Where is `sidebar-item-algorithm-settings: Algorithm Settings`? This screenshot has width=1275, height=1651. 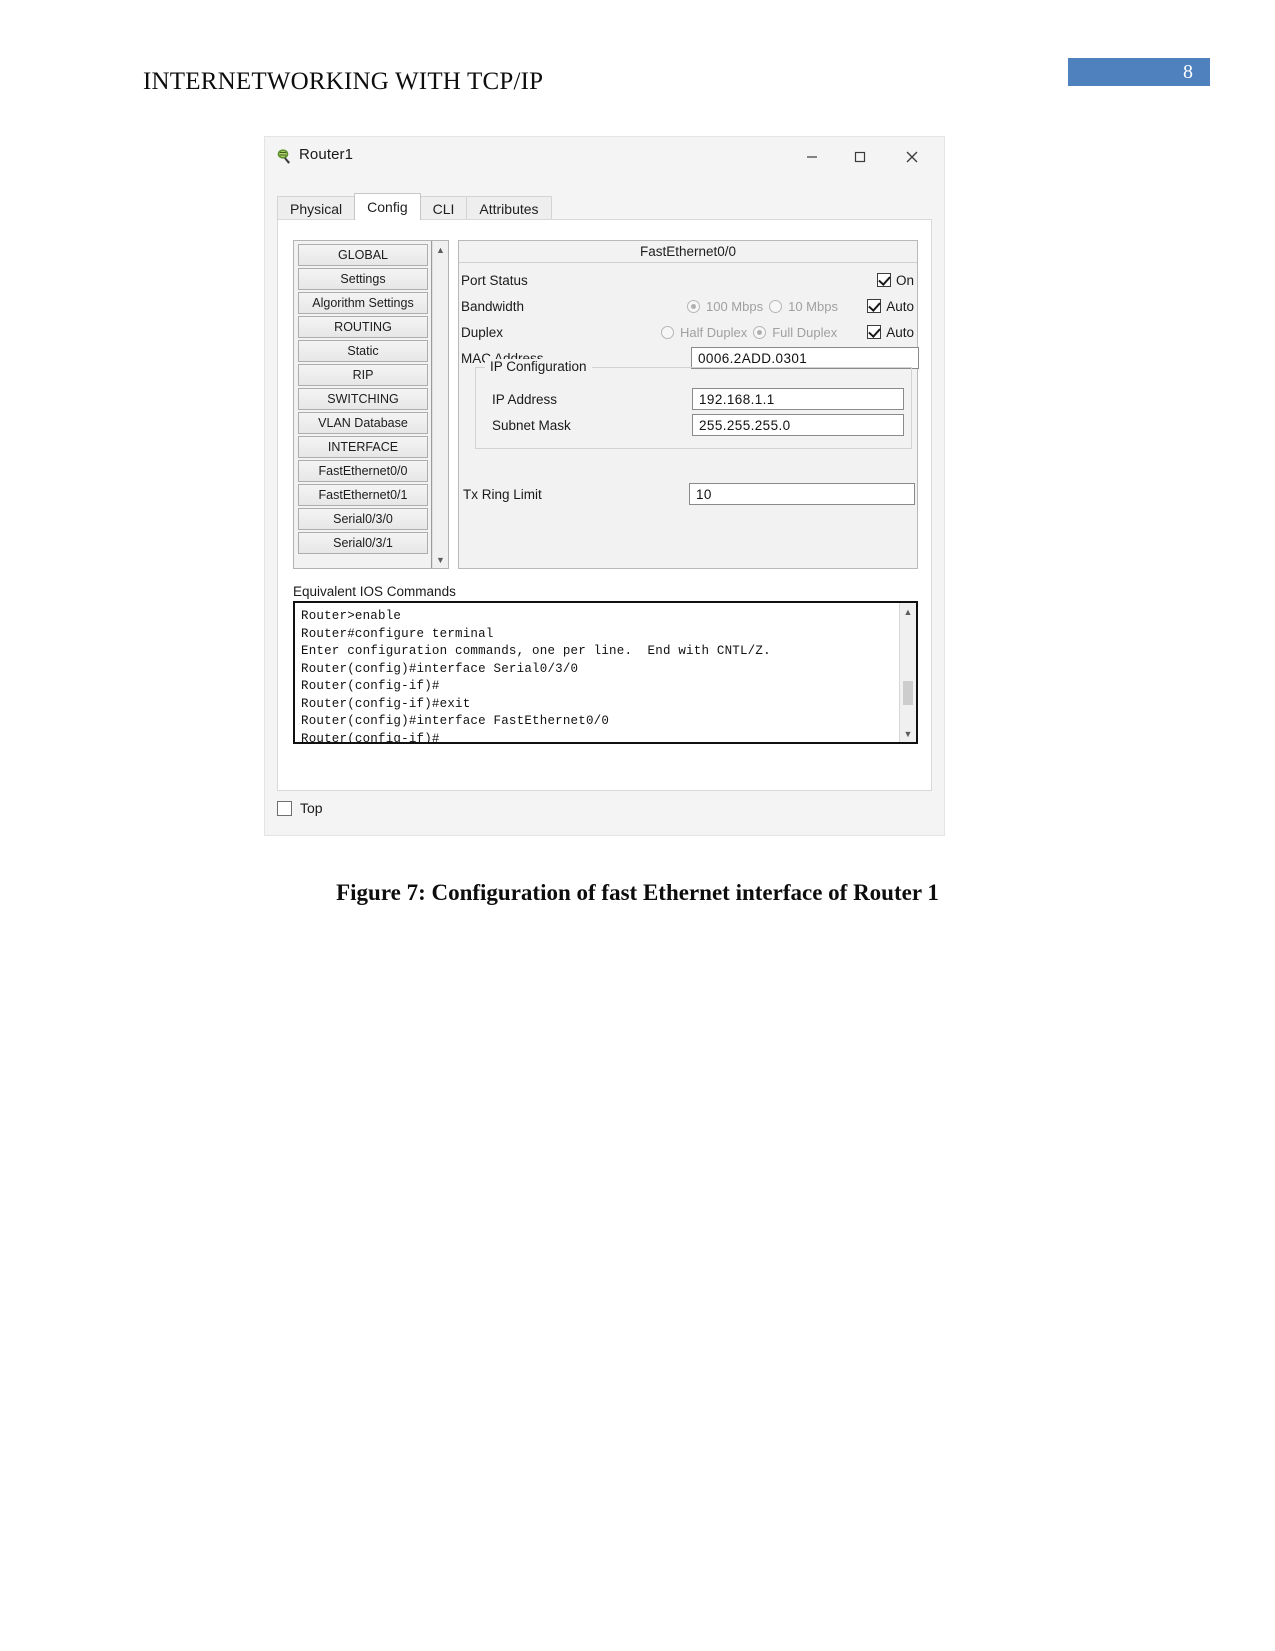
sidebar-item-algorithm-settings: Algorithm Settings is located at coordinates (363, 303).